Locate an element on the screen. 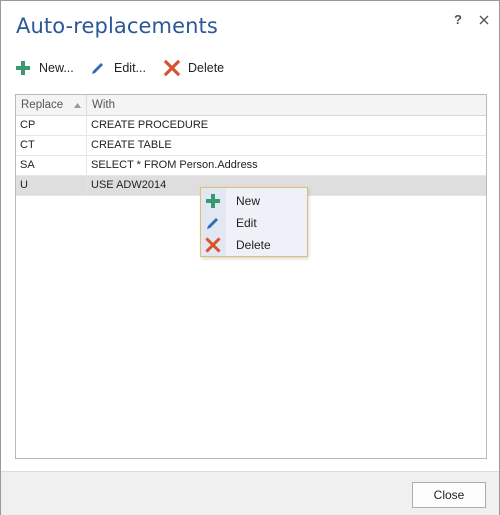  close-icon is located at coordinates (484, 20).